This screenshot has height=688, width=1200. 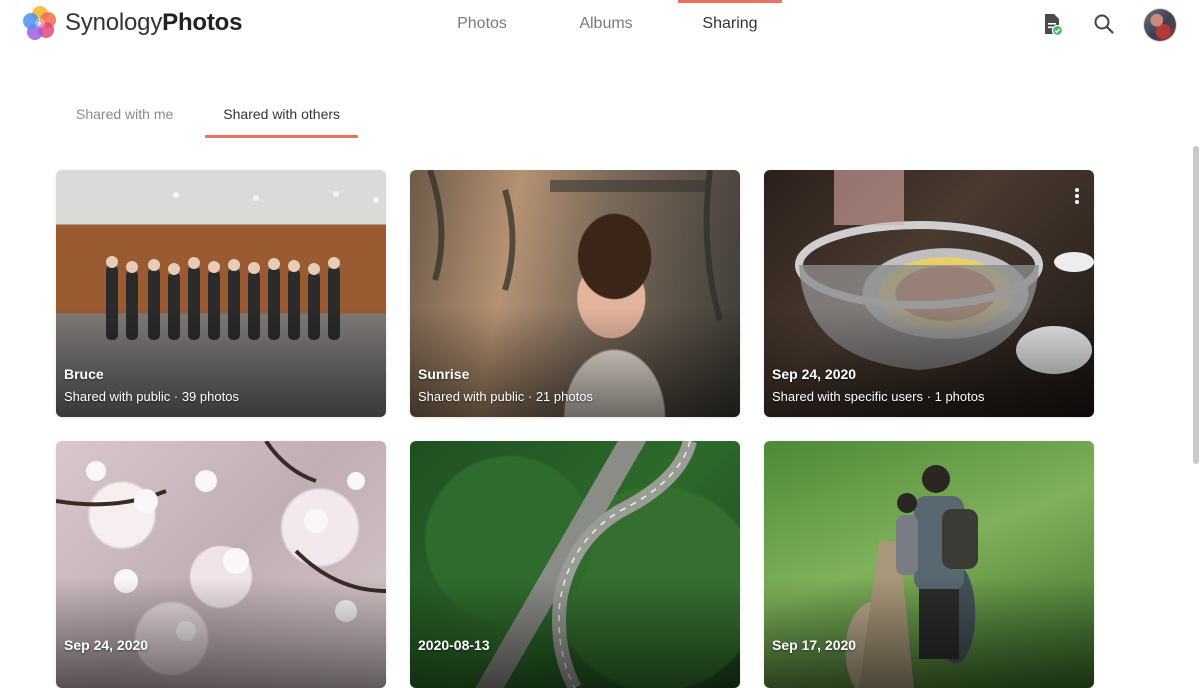 I want to click on album-card: 2020-08-13, so click(x=575, y=564).